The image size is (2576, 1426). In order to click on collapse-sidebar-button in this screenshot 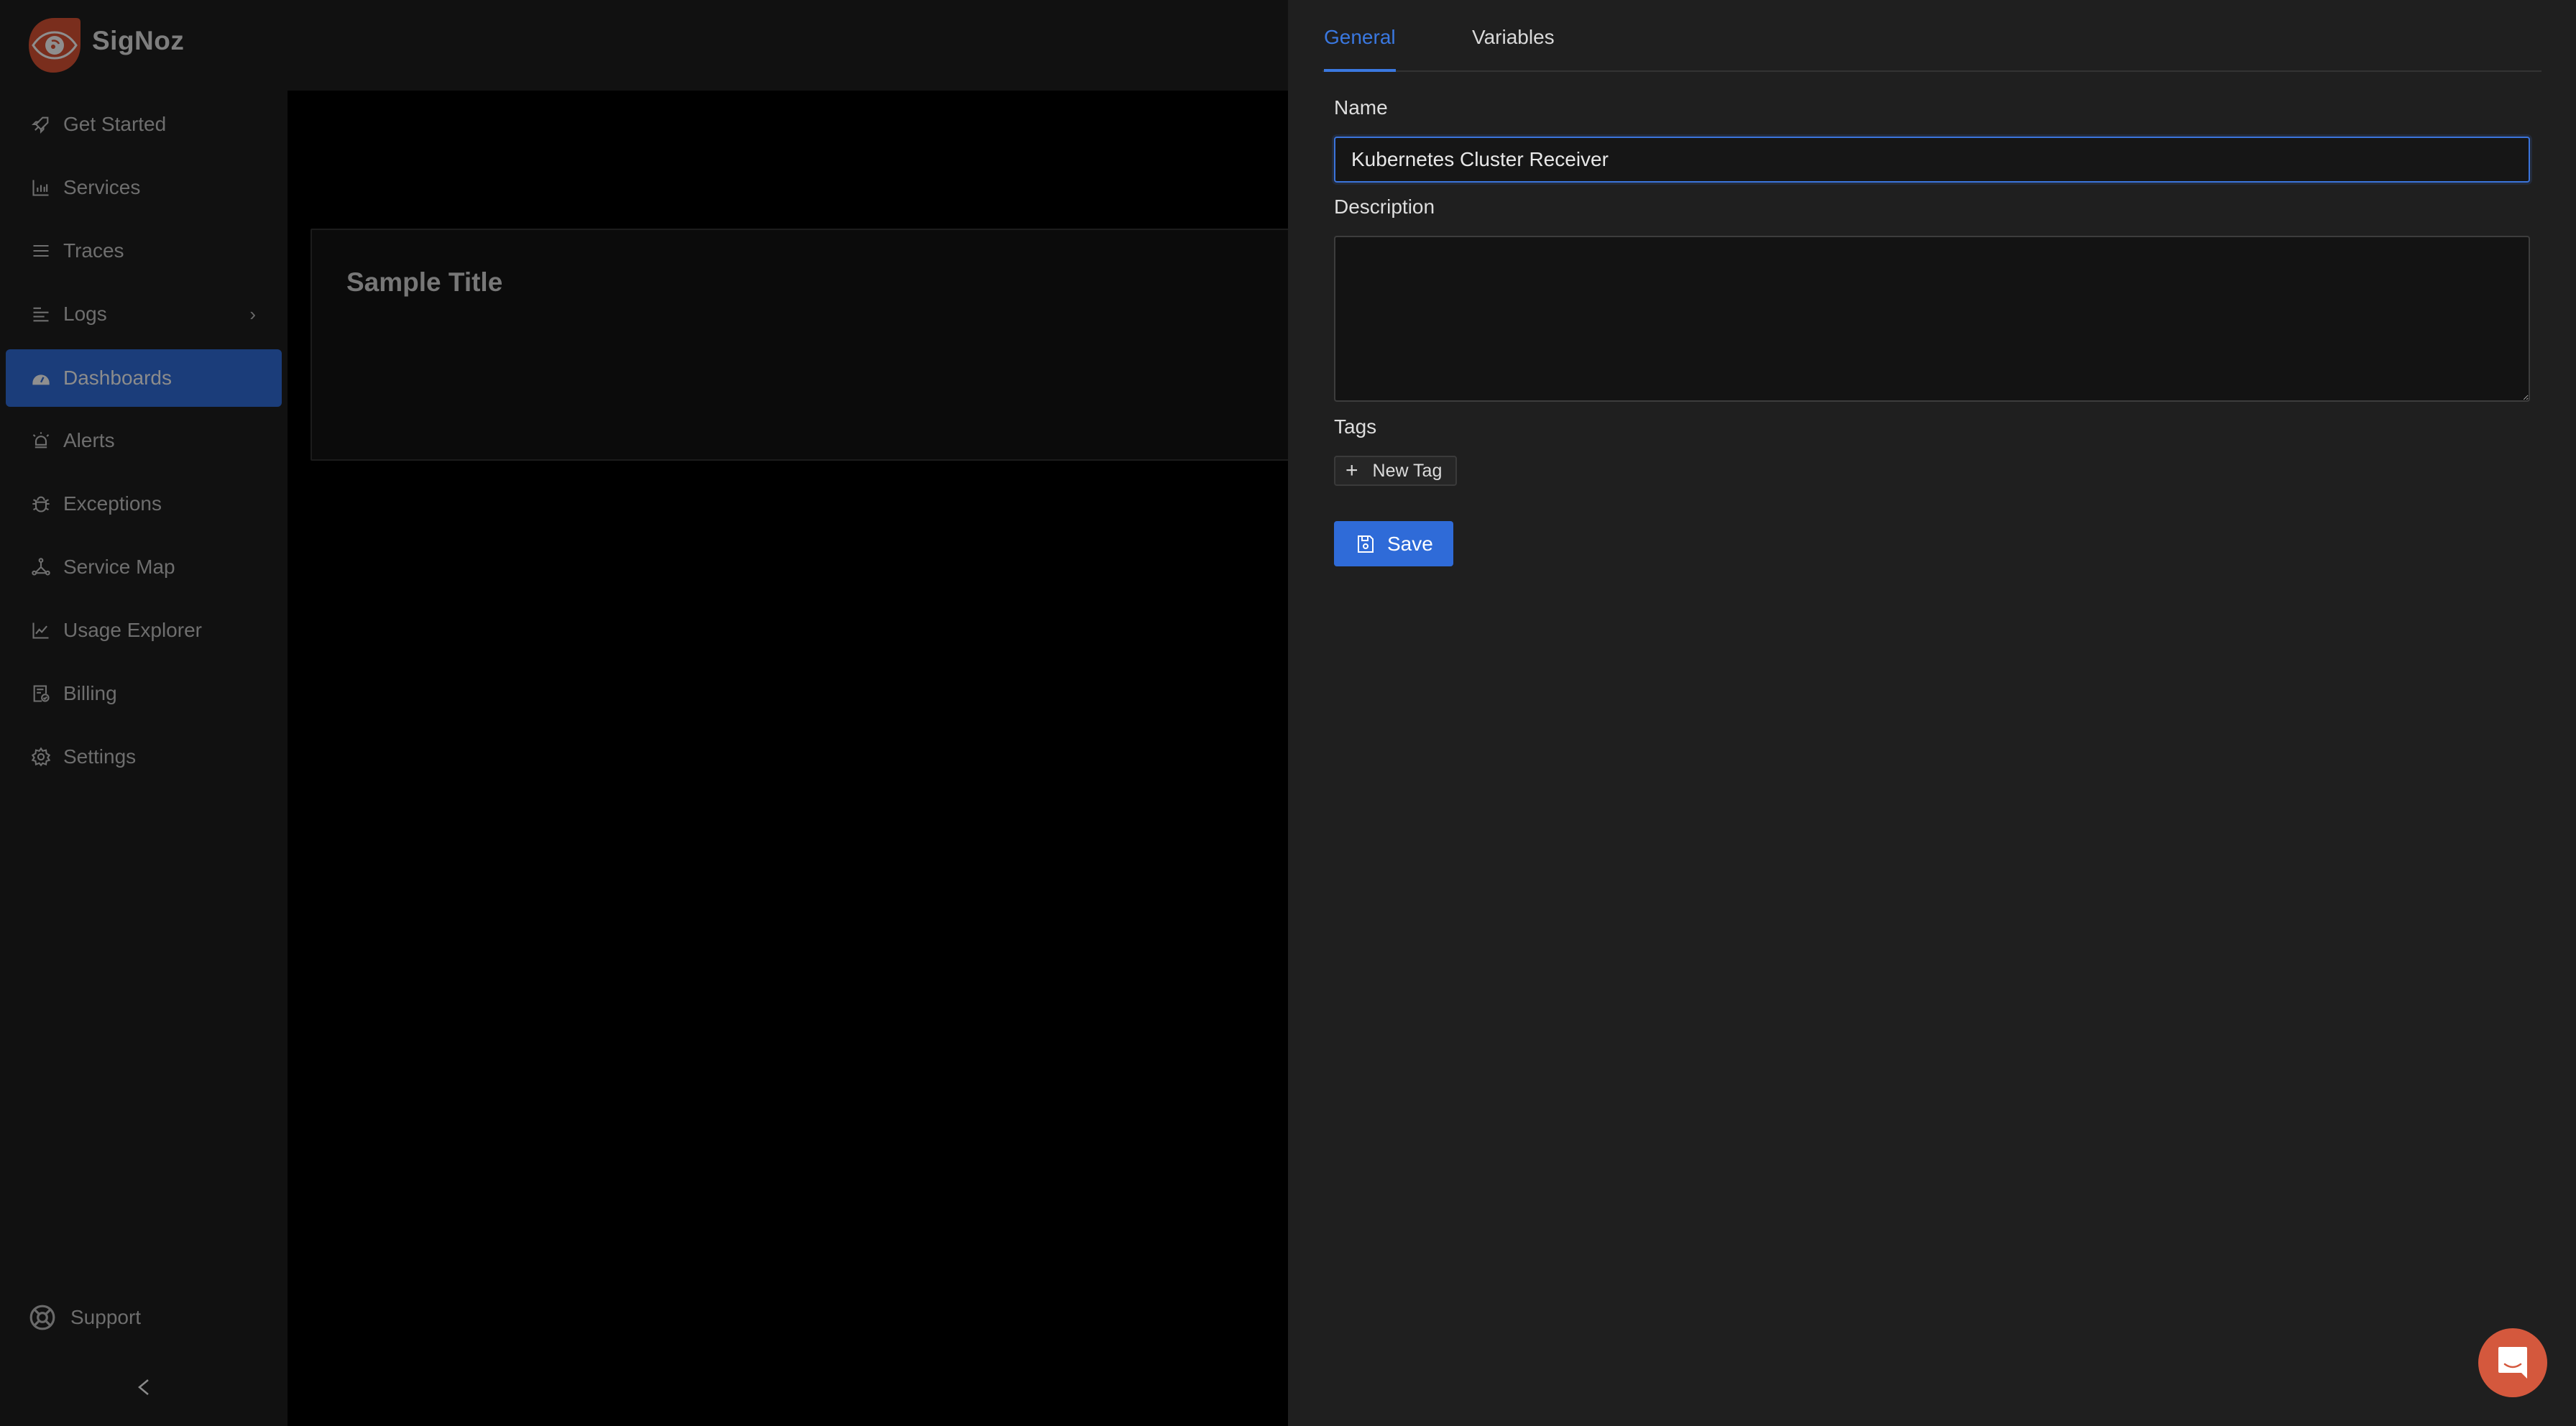, I will do `click(143, 1387)`.